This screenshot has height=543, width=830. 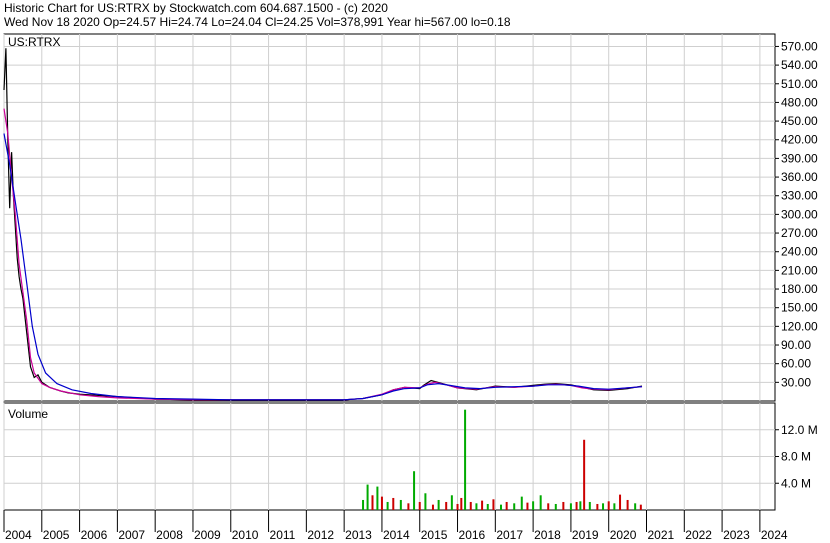 I want to click on date-tick-label: 2018, so click(x=547, y=535).